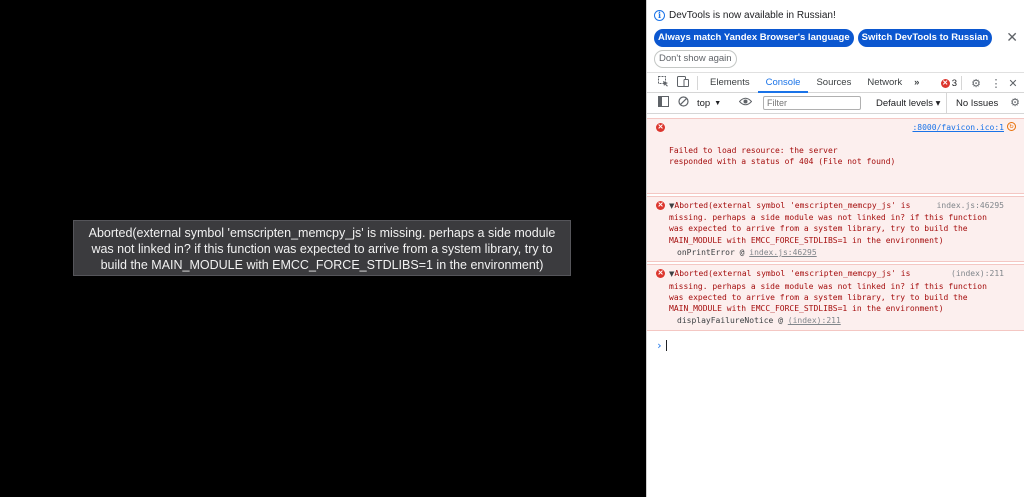  I want to click on dropdown-arrow-icon: ▼, so click(718, 103).